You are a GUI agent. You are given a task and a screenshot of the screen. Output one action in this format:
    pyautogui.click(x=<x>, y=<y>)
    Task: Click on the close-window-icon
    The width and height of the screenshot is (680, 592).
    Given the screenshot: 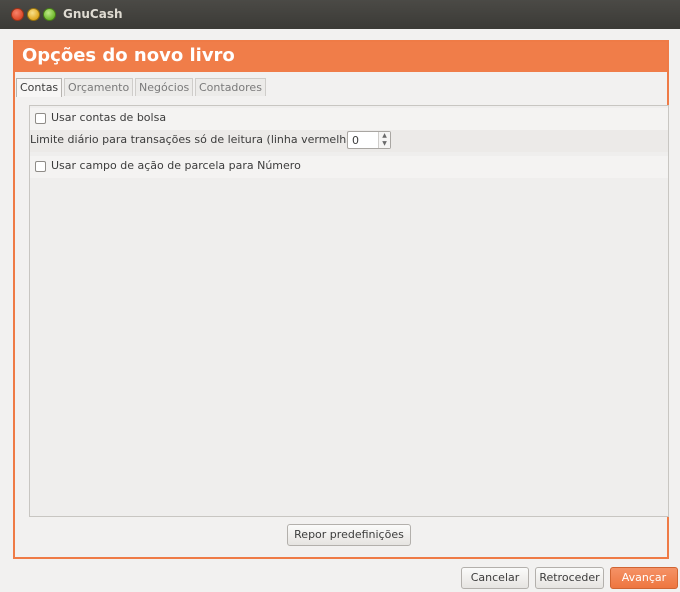 What is the action you would take?
    pyautogui.click(x=17, y=14)
    